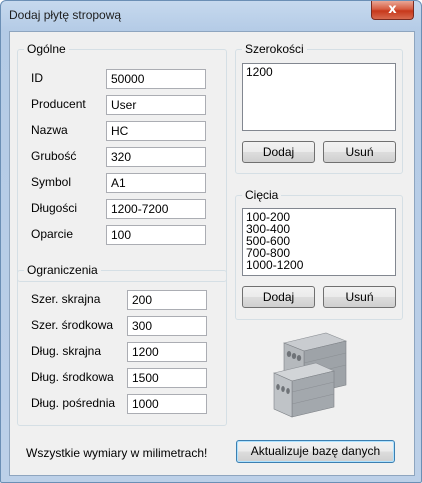  I want to click on window-title: Dodaj płytę stropową, so click(65, 15).